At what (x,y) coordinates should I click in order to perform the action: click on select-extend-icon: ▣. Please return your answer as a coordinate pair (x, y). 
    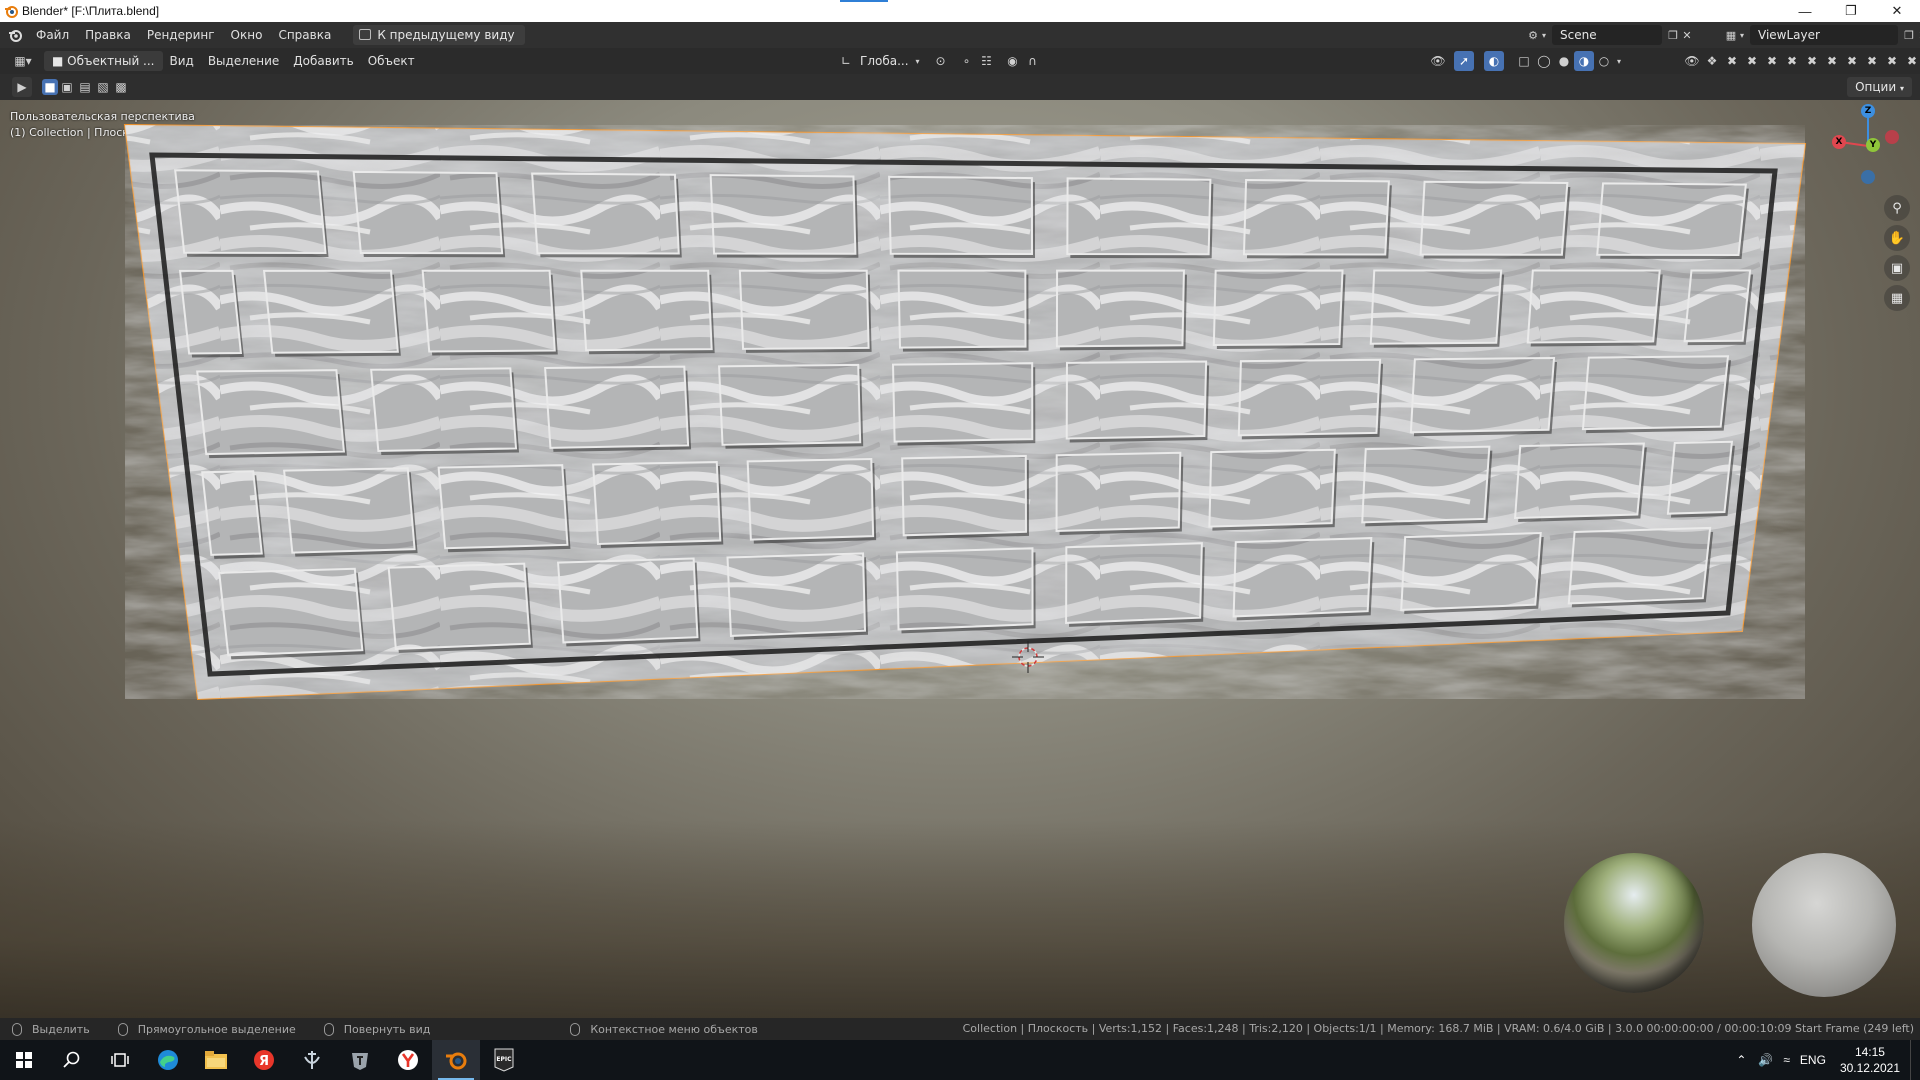
    Looking at the image, I should click on (67, 87).